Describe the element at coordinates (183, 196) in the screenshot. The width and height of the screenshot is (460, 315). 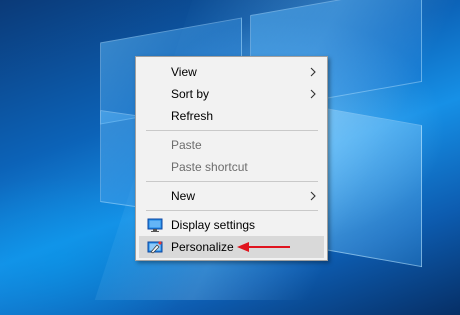
I see `menu-item-label: New` at that location.